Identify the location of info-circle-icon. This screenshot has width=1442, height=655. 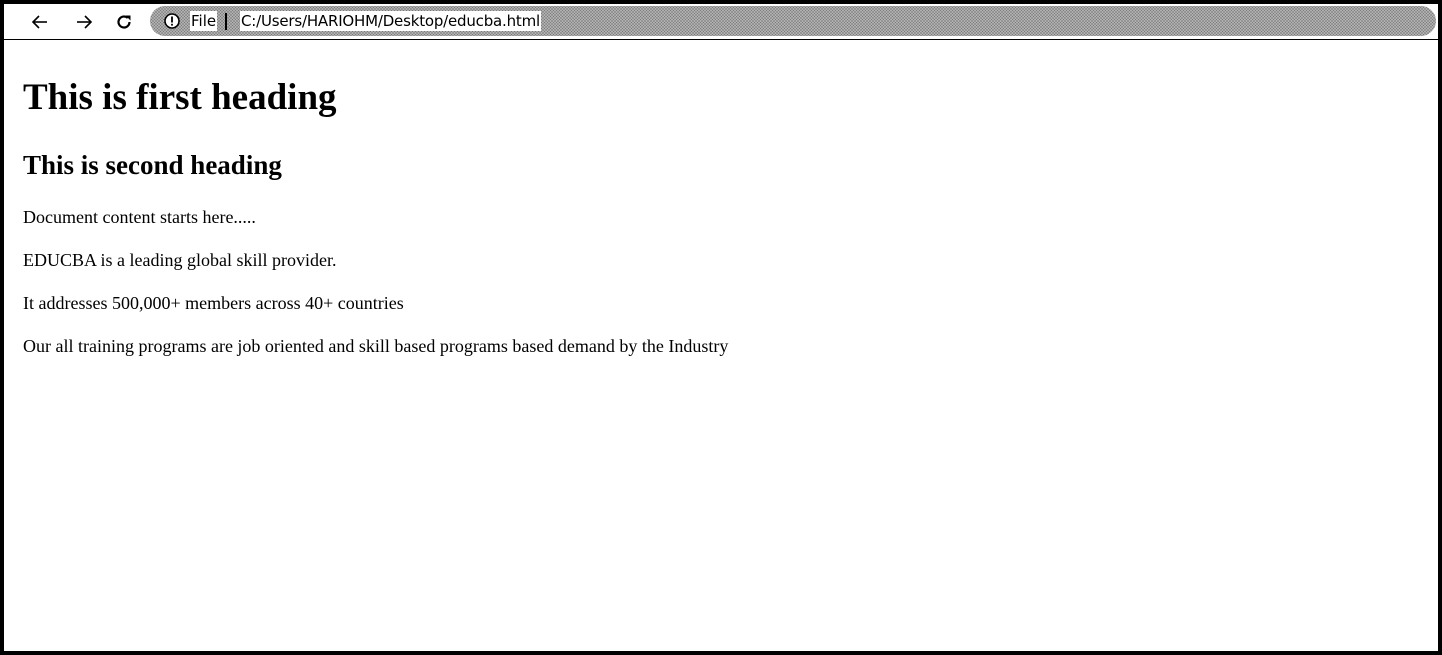
(172, 21).